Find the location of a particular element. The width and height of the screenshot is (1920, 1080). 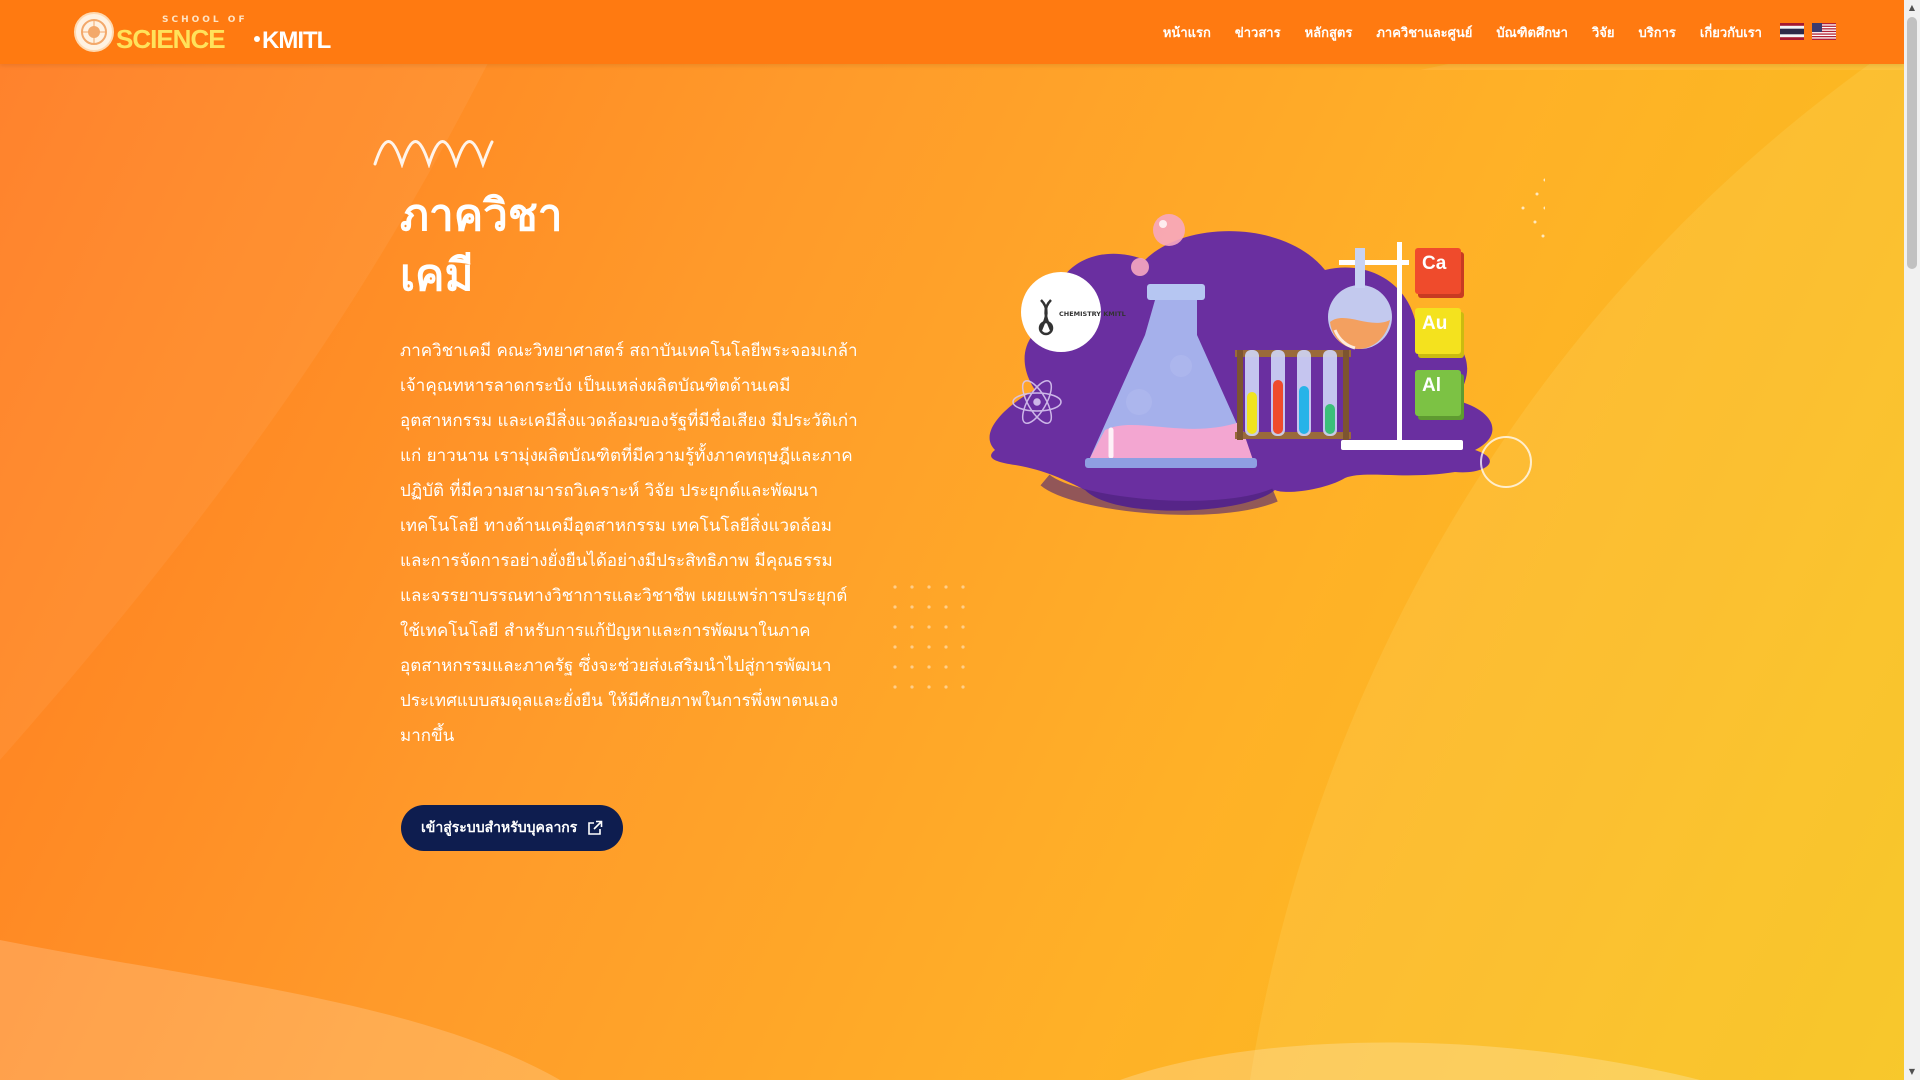

scroll-thumb is located at coordinates (1912, 143).